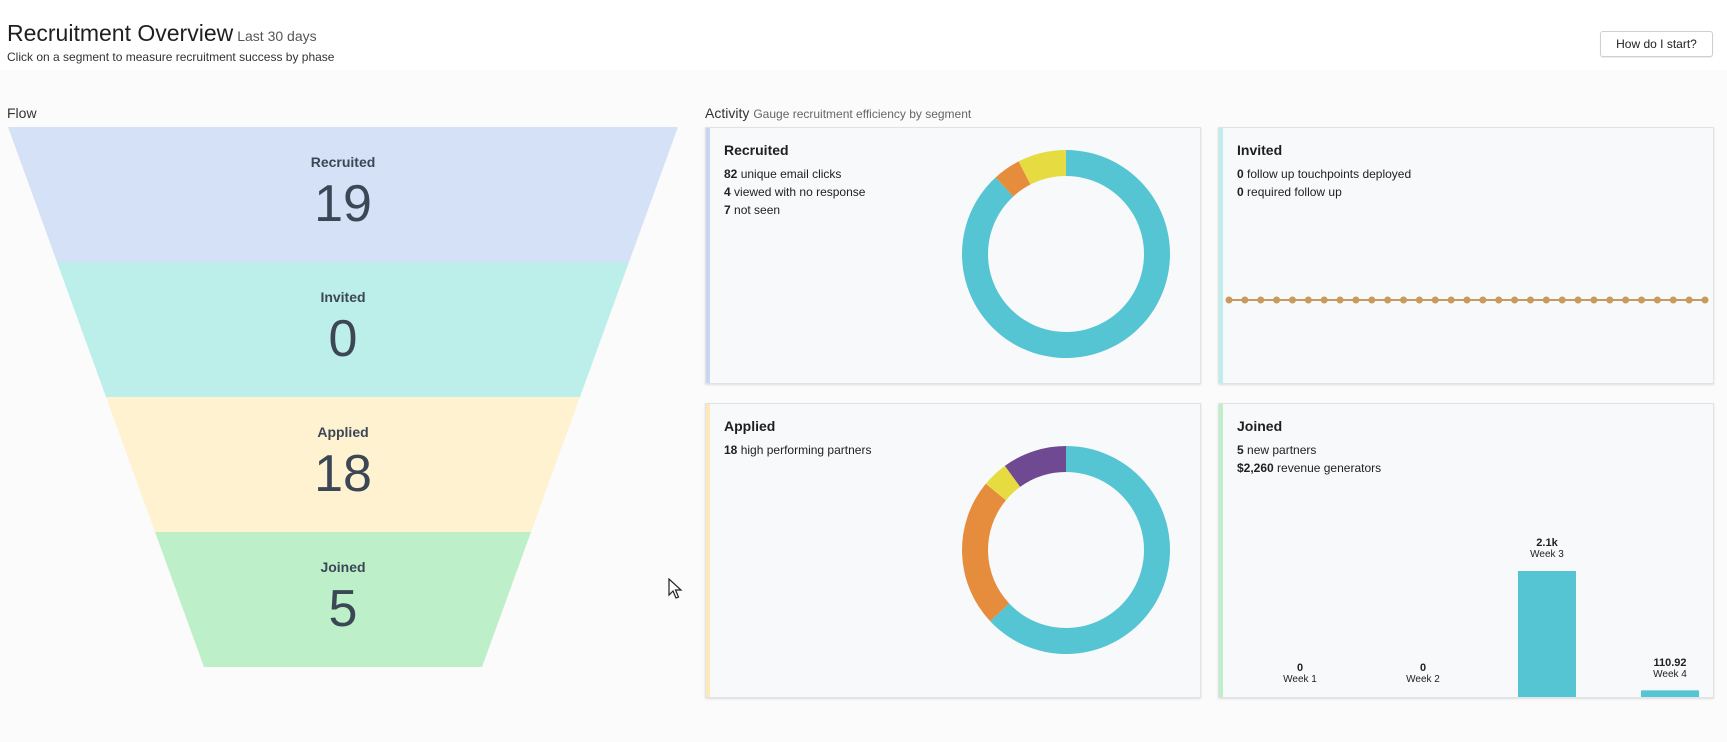  What do you see at coordinates (757, 210) in the screenshot?
I see `stat-text: not seen` at bounding box center [757, 210].